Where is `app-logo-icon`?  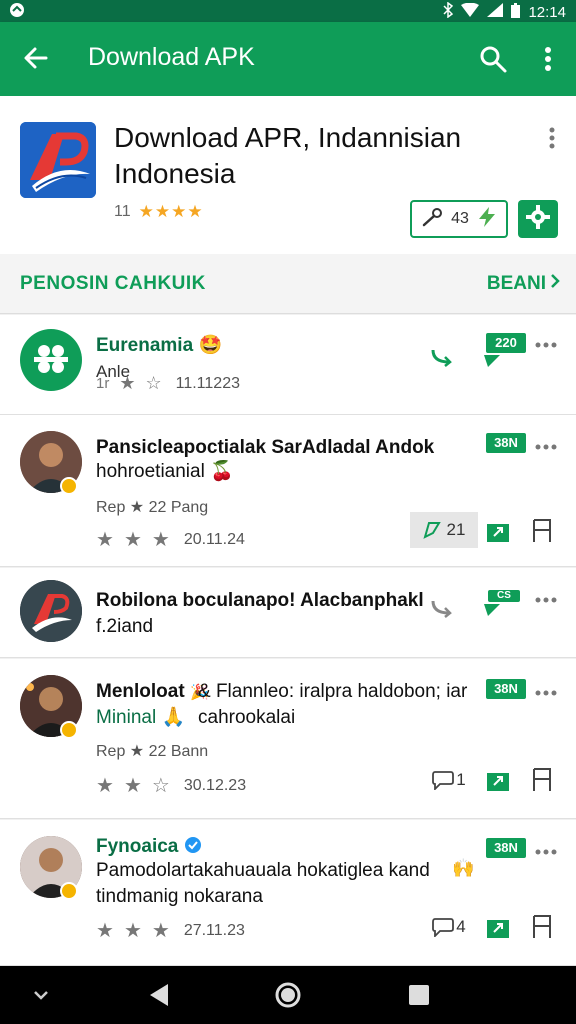 app-logo-icon is located at coordinates (58, 160).